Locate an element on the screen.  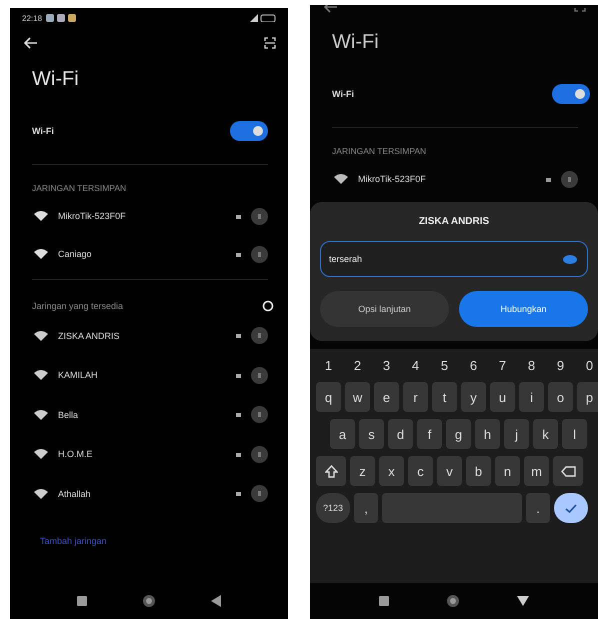
keyboard-key: q is located at coordinates (329, 397).